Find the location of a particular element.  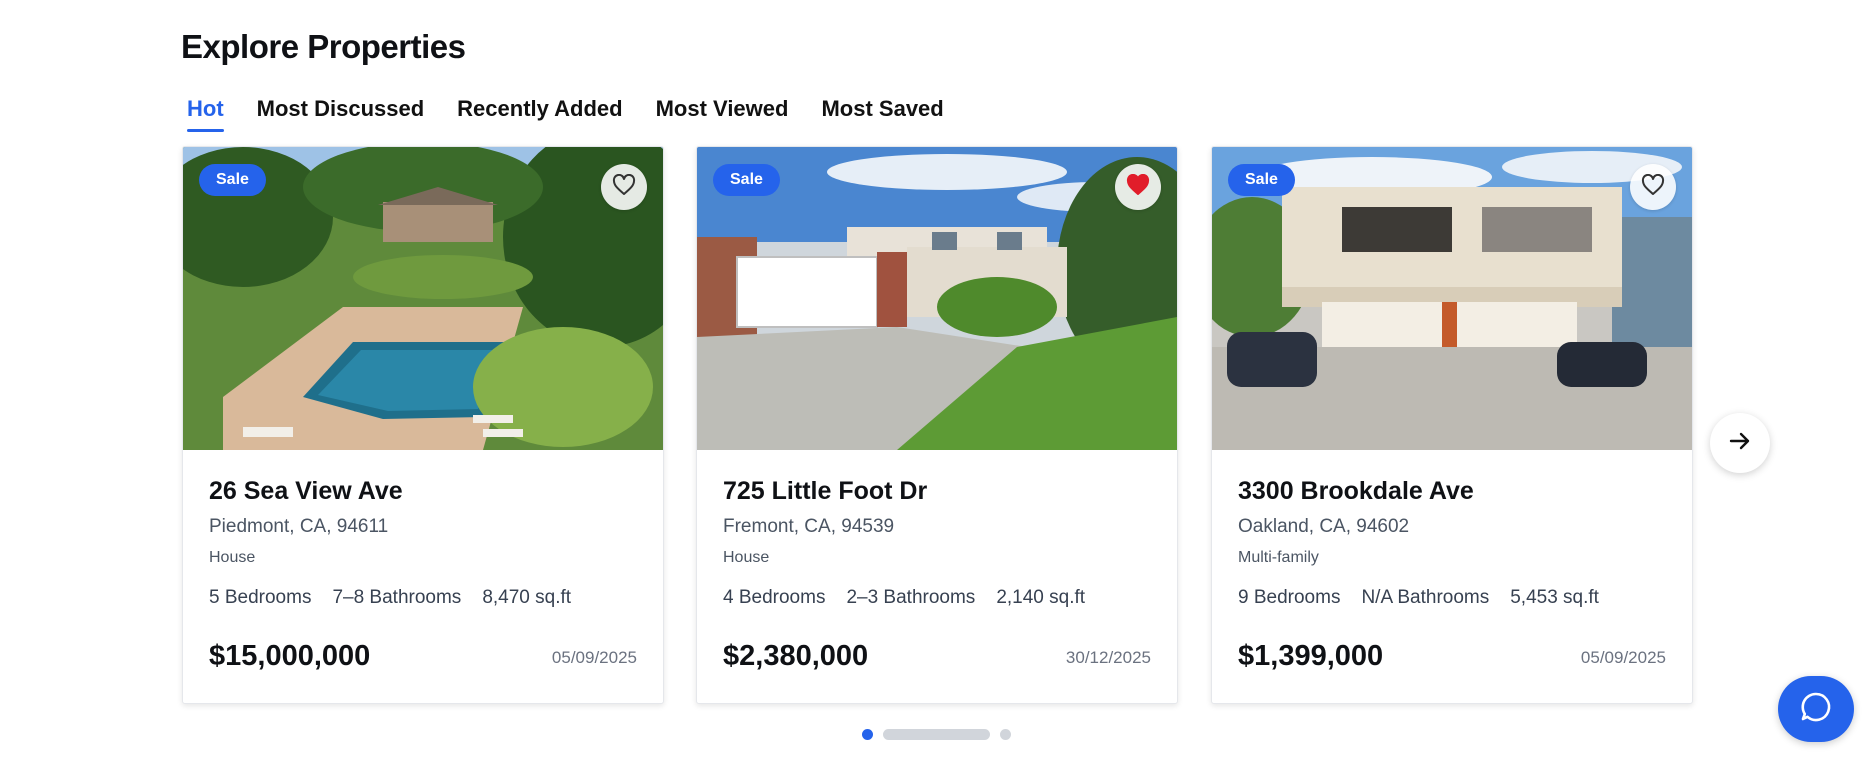

chat-widget-button is located at coordinates (1816, 709).